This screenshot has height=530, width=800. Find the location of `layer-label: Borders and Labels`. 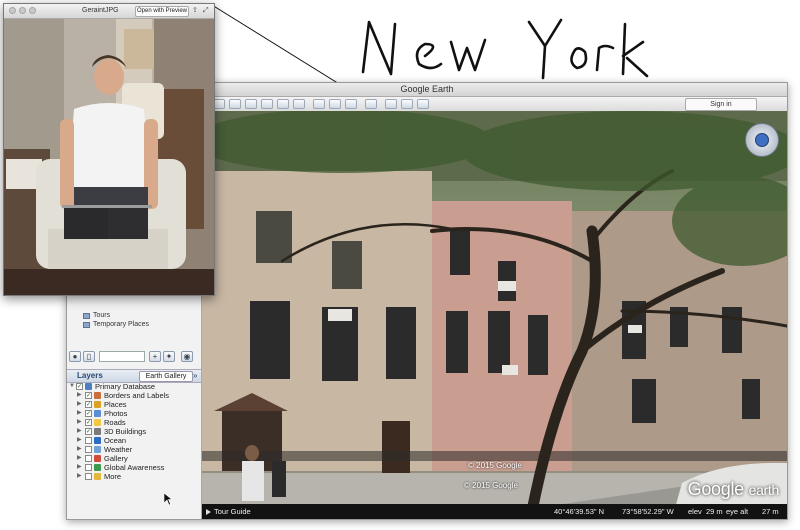

layer-label: Borders and Labels is located at coordinates (137, 395).